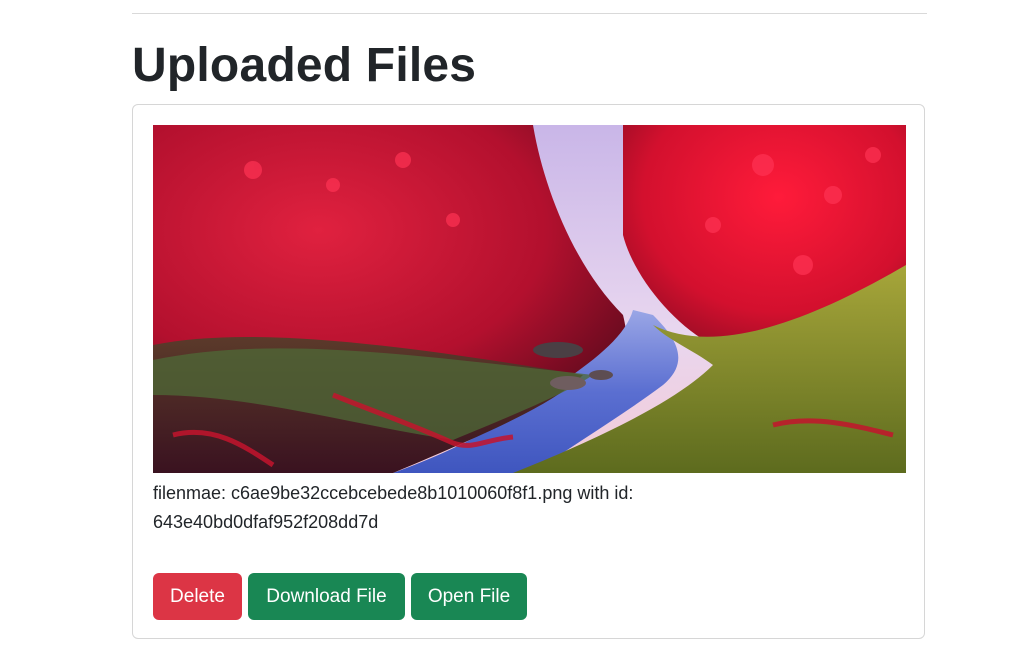  I want to click on file-actions: Delete Download File Open File, so click(340, 596).